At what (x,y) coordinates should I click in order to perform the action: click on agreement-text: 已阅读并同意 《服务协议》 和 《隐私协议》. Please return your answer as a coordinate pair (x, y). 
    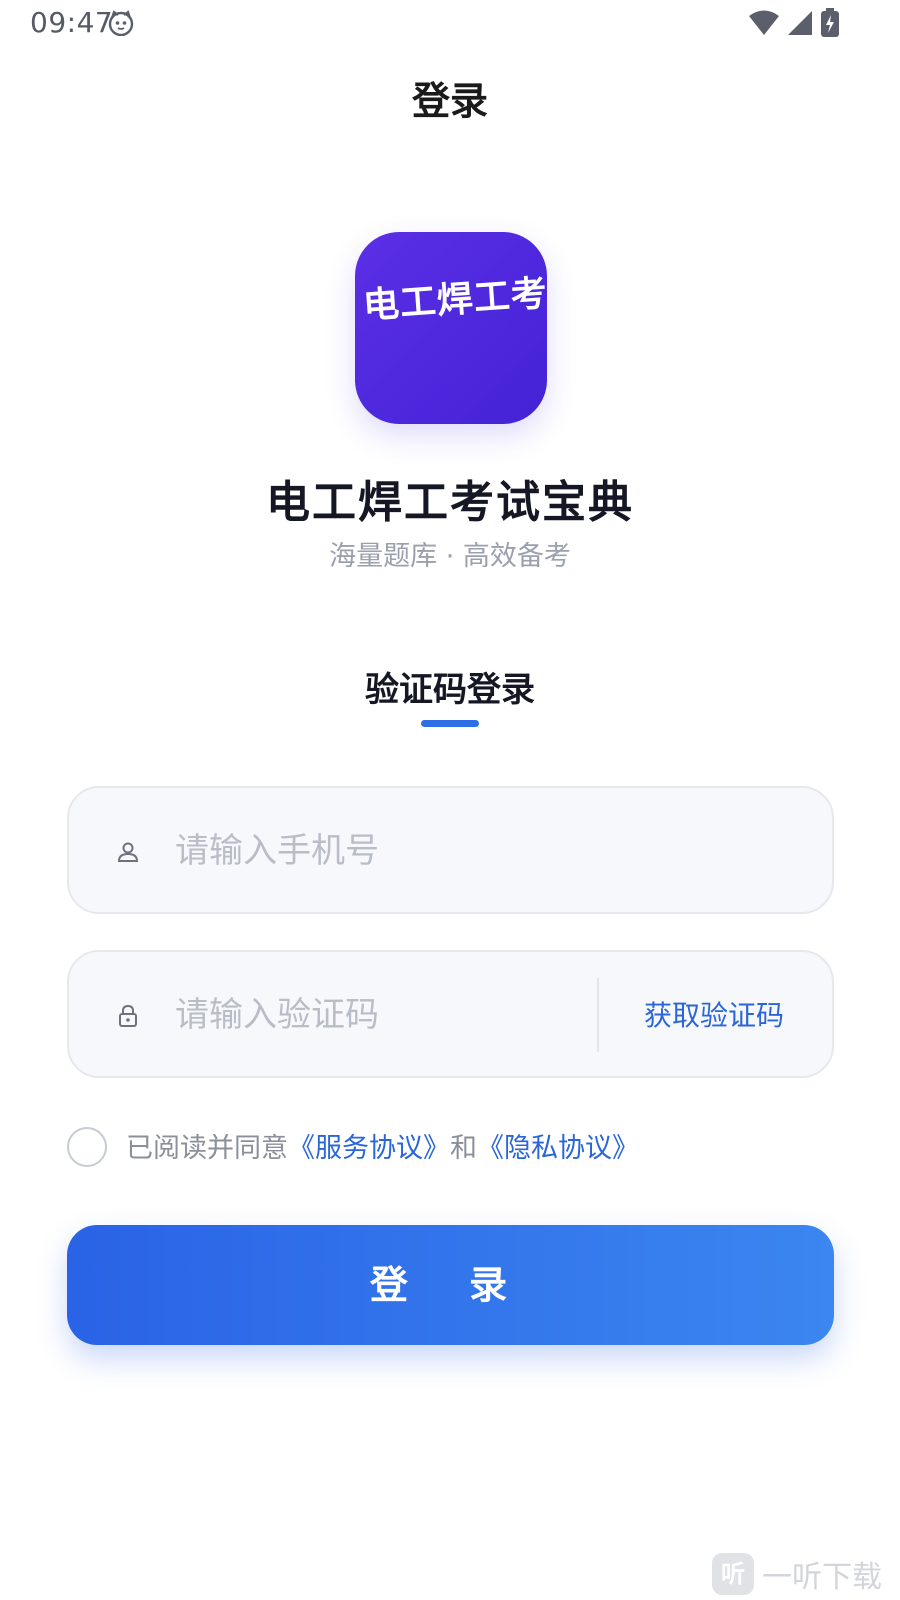
    Looking at the image, I should click on (382, 1145).